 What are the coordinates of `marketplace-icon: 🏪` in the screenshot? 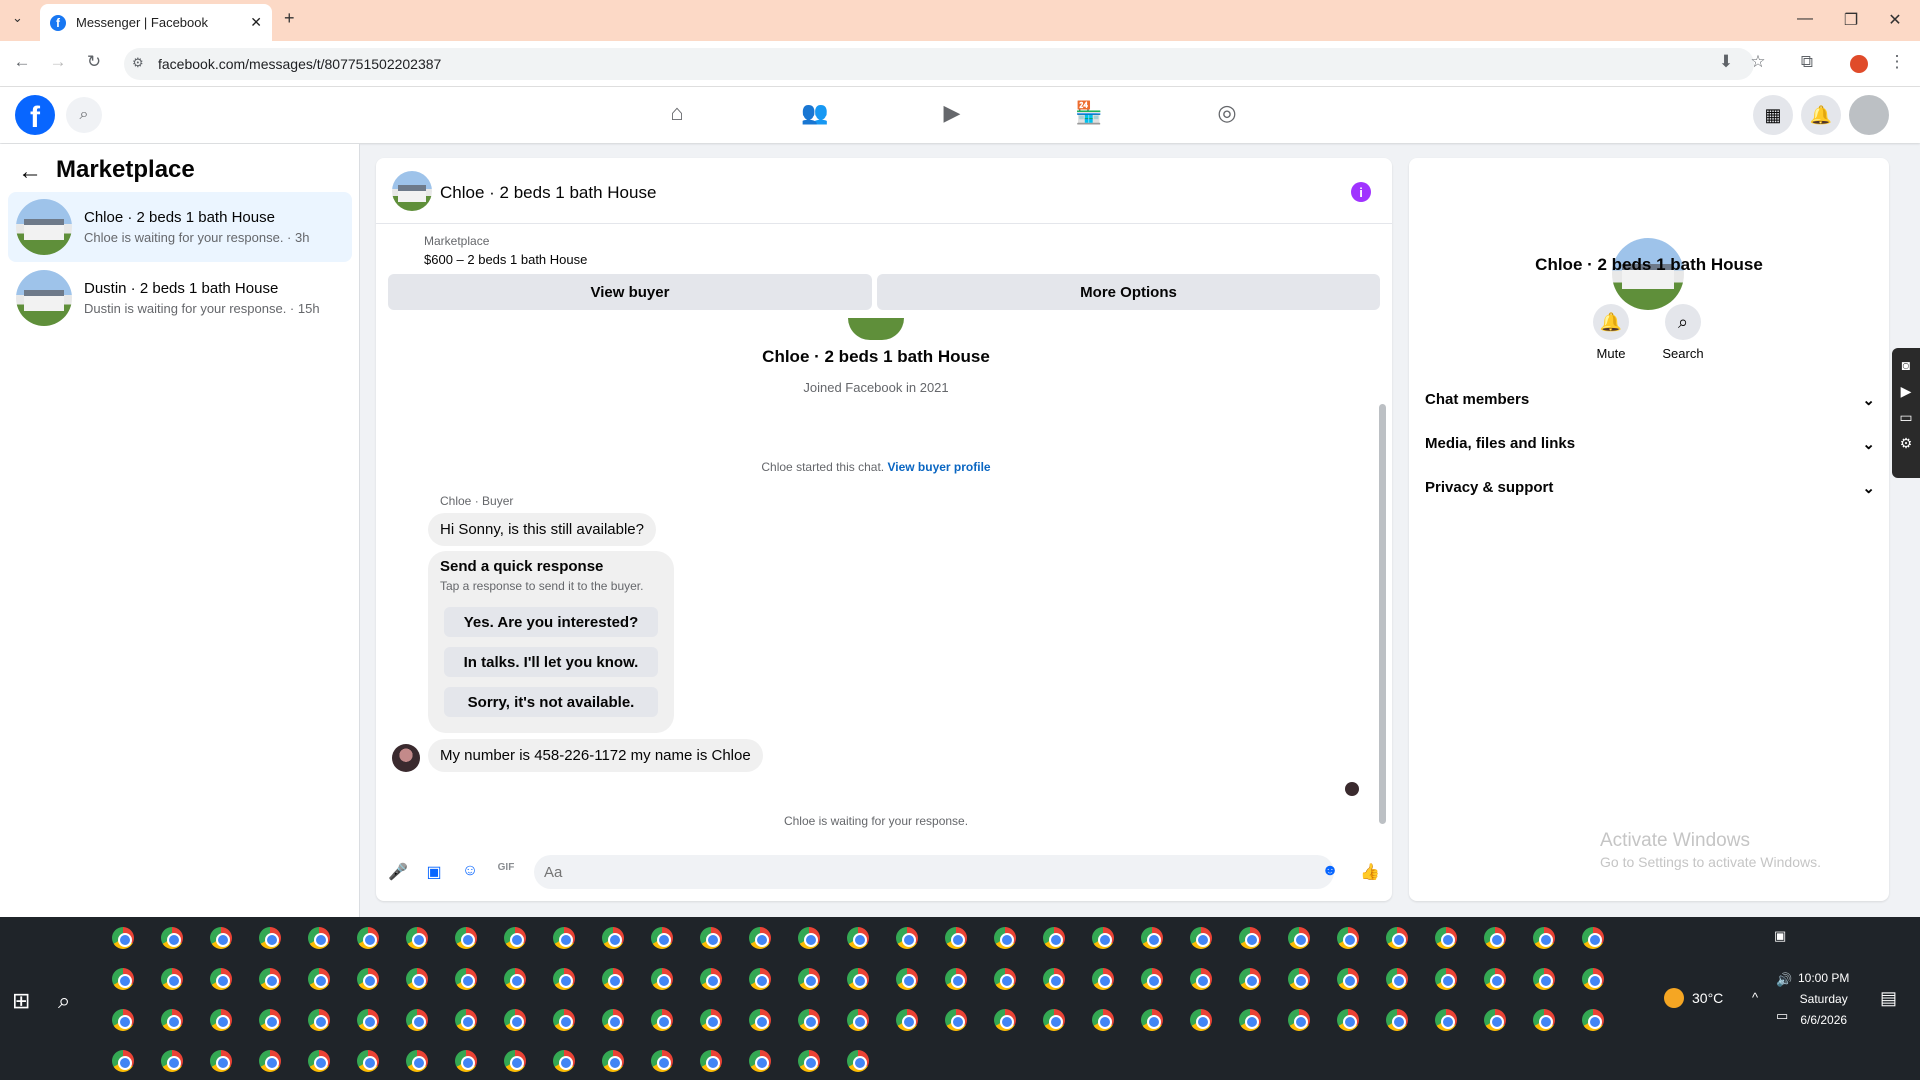 It's located at (1089, 115).